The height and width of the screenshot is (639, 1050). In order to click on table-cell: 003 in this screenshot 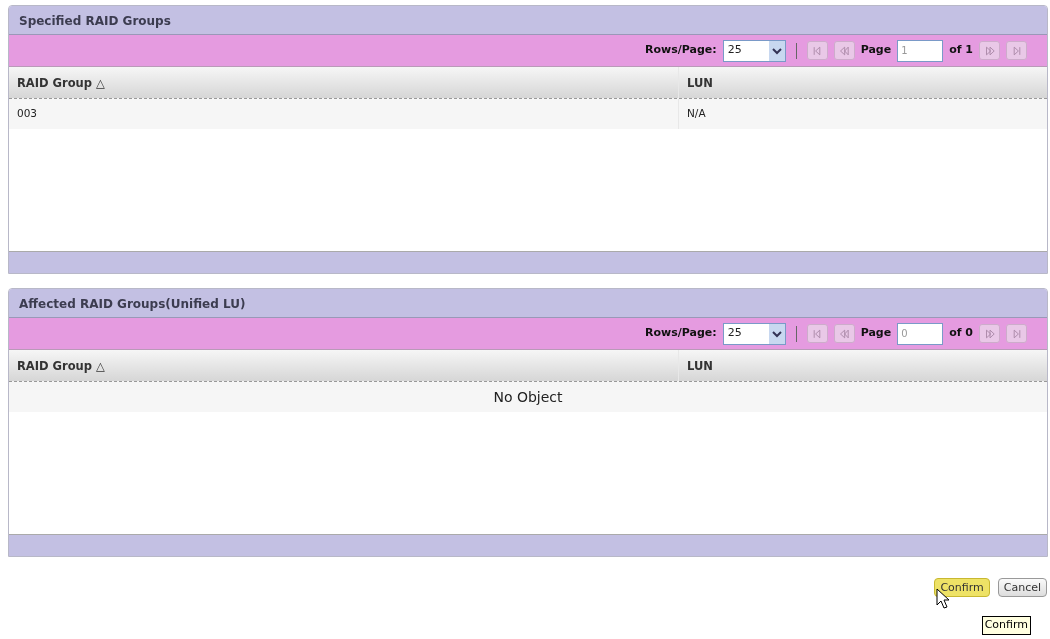, I will do `click(27, 113)`.